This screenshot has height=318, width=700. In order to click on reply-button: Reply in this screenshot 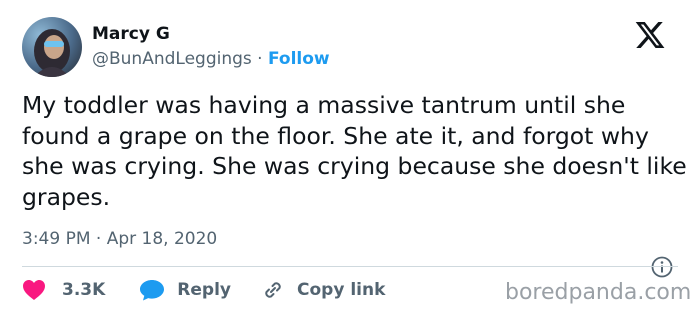, I will do `click(185, 290)`.